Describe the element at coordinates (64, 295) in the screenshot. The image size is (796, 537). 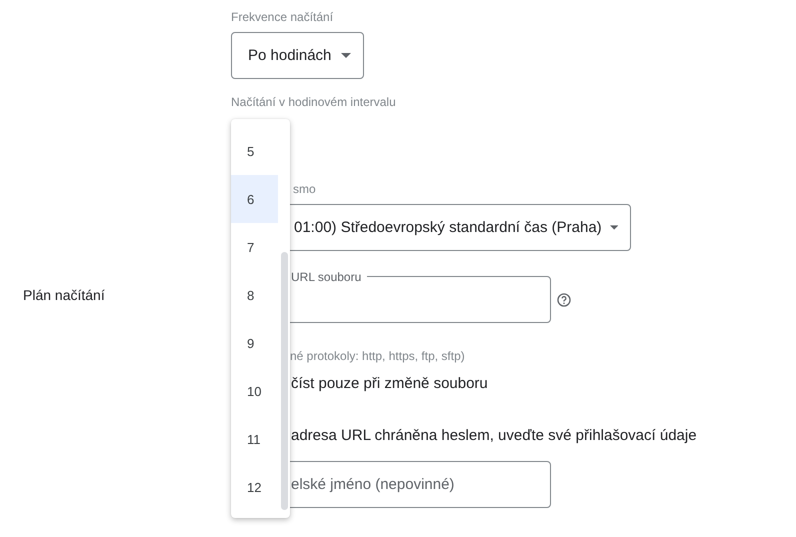
I see `section-label: Plán načítání` at that location.